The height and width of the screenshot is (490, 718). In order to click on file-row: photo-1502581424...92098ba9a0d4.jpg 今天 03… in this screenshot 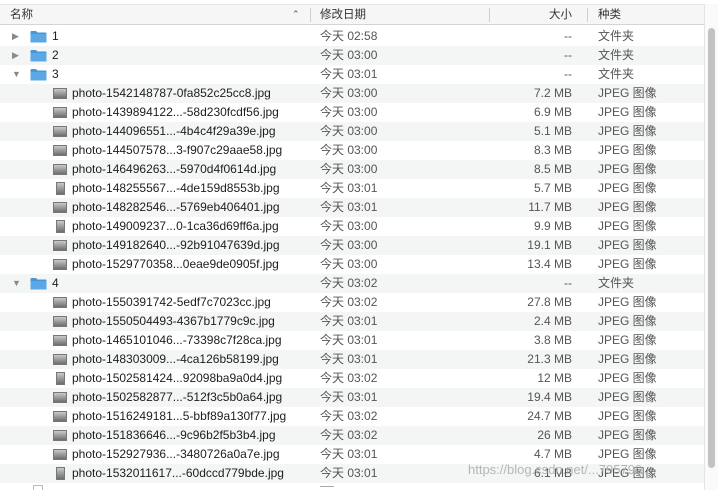, I will do `click(352, 378)`.